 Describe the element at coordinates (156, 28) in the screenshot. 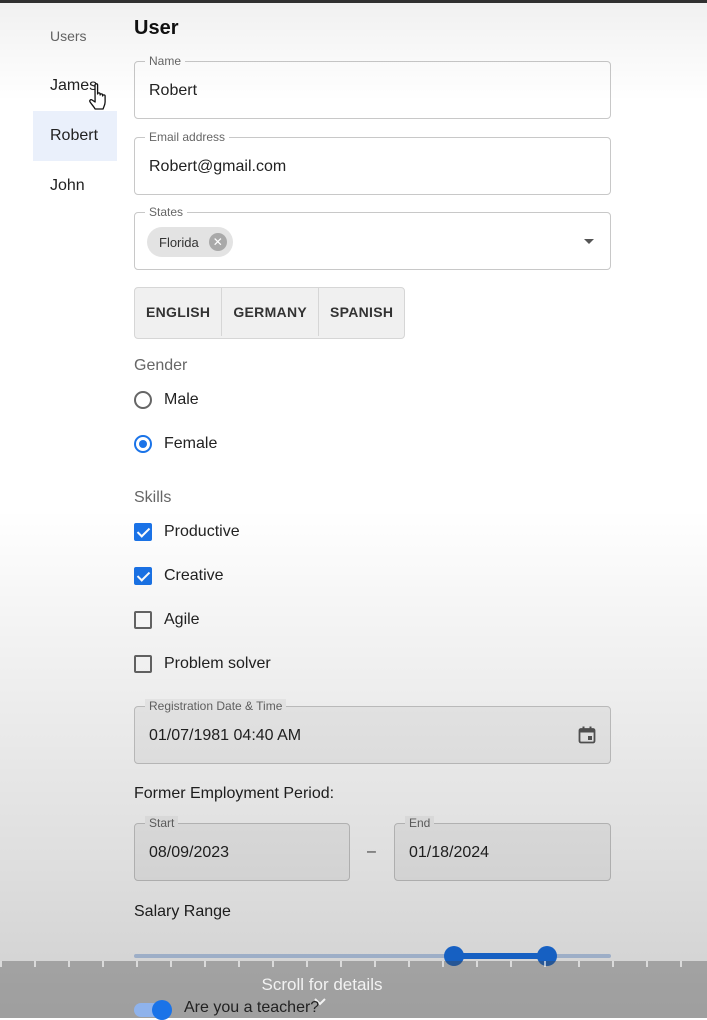

I see `form-title: User` at that location.